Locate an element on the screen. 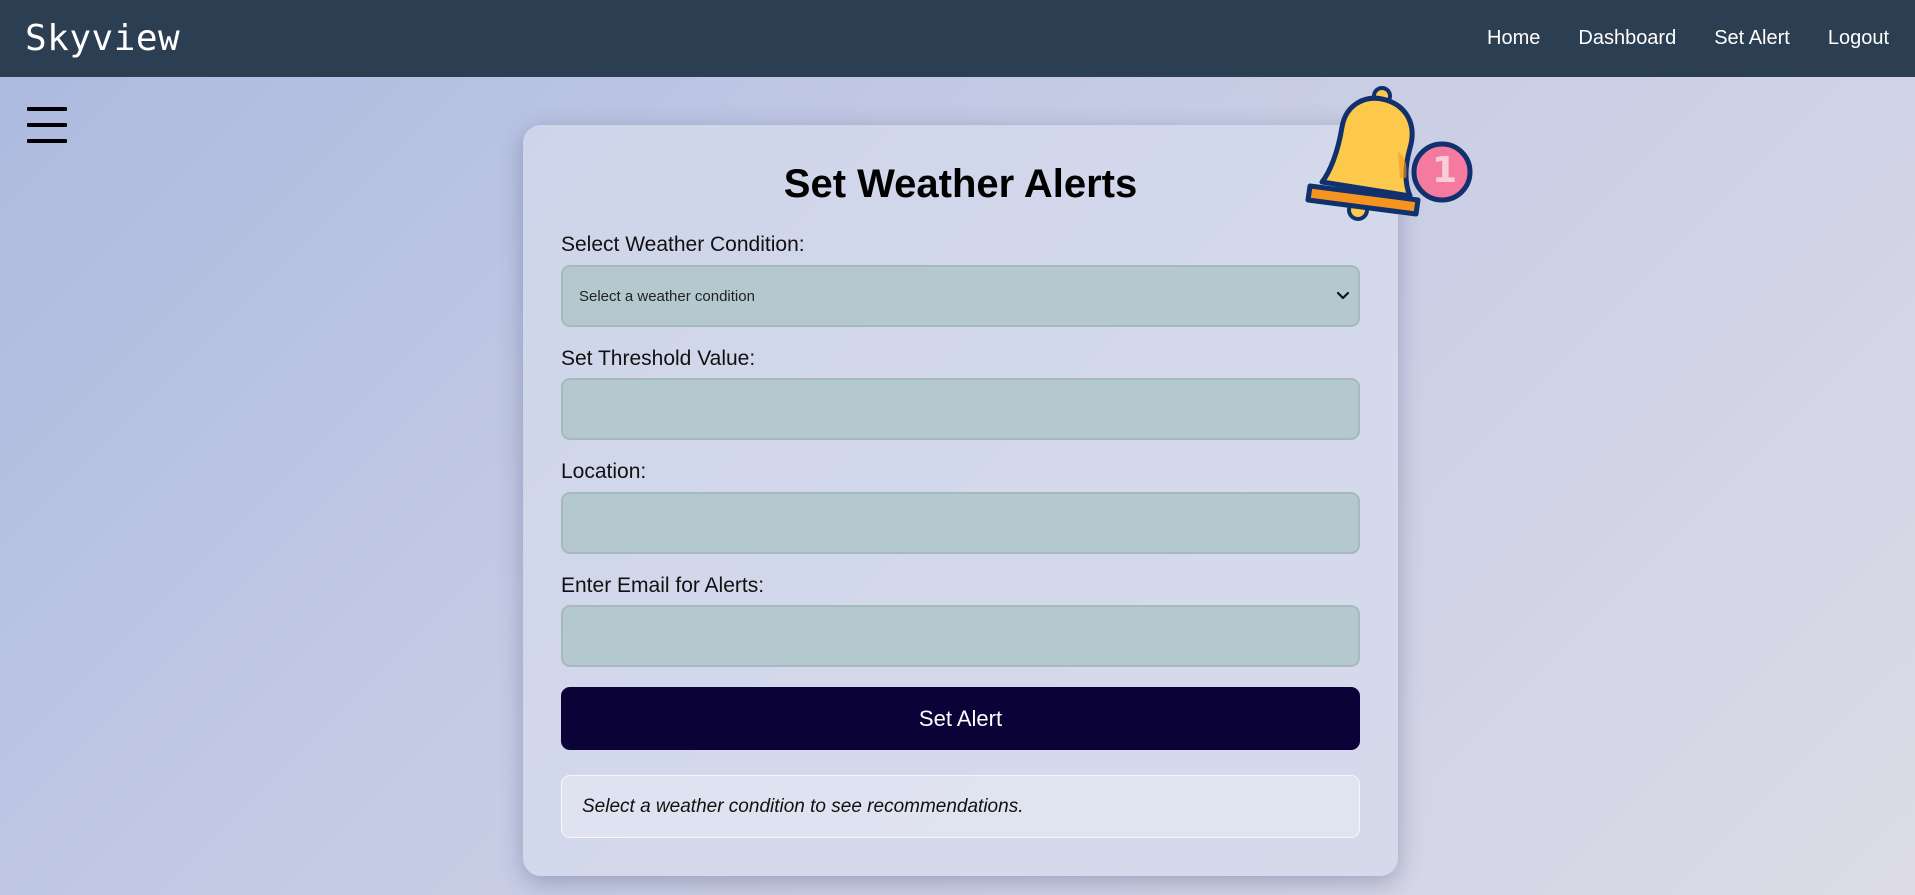 The image size is (1915, 895). notification-bell: 1 is located at coordinates (1386, 156).